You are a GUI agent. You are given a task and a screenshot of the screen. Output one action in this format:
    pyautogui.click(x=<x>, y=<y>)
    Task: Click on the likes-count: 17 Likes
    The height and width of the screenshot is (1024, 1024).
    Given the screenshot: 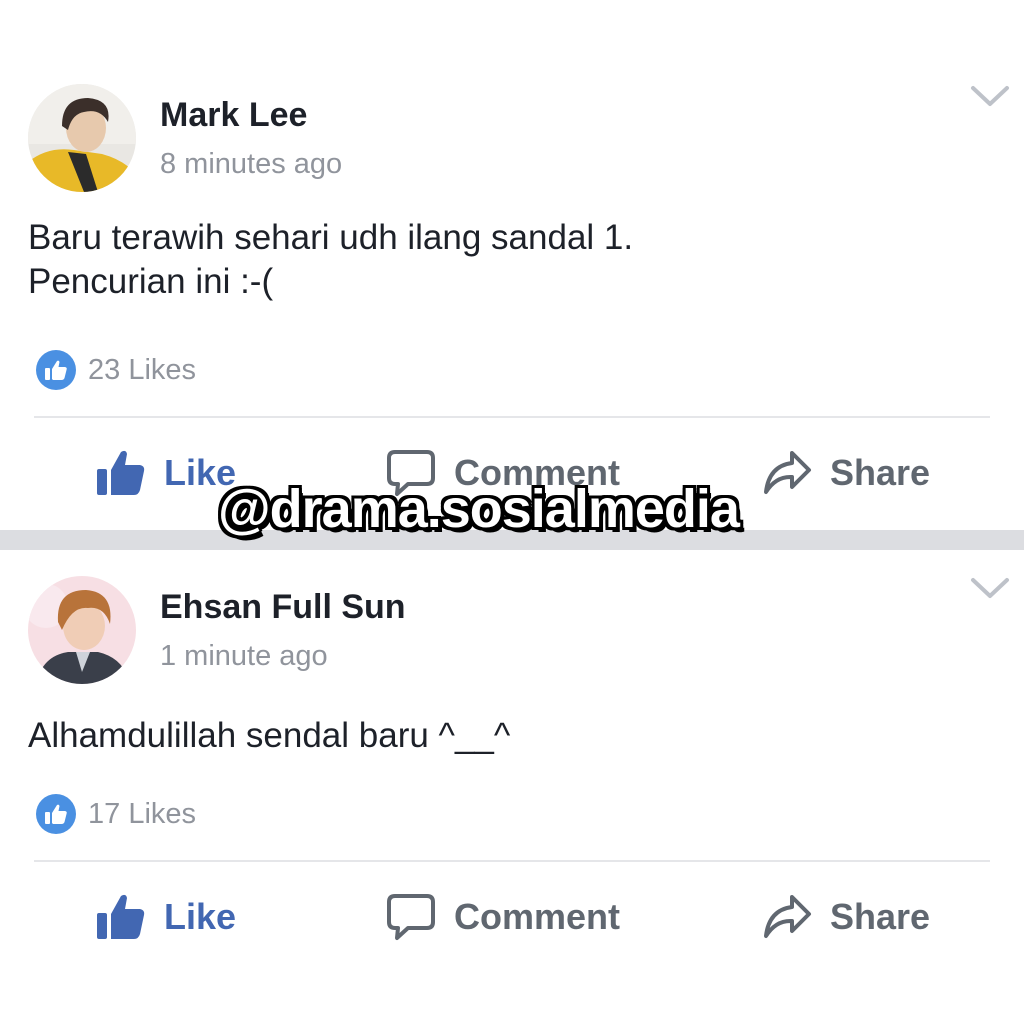 What is the action you would take?
    pyautogui.click(x=142, y=813)
    